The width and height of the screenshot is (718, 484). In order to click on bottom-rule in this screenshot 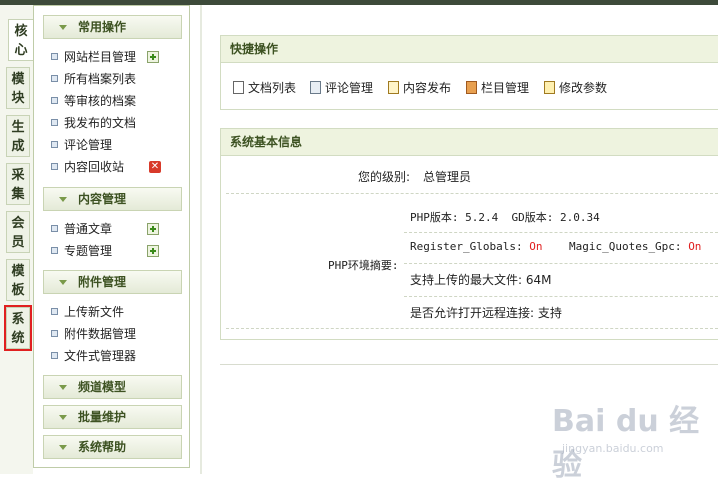, I will do `click(469, 364)`.